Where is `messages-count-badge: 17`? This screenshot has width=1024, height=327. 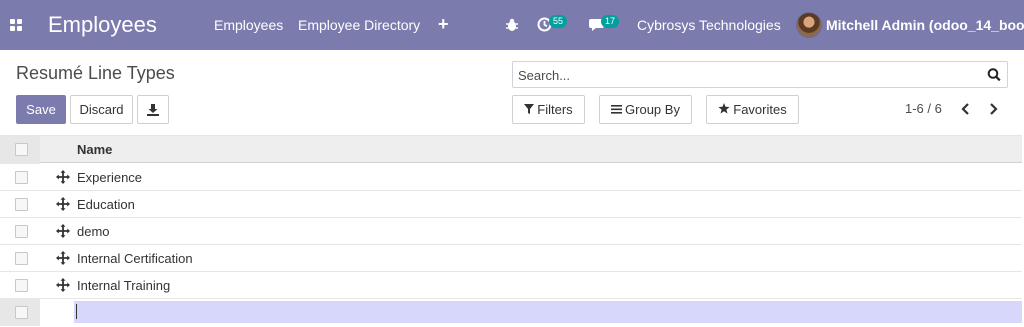 messages-count-badge: 17 is located at coordinates (610, 21).